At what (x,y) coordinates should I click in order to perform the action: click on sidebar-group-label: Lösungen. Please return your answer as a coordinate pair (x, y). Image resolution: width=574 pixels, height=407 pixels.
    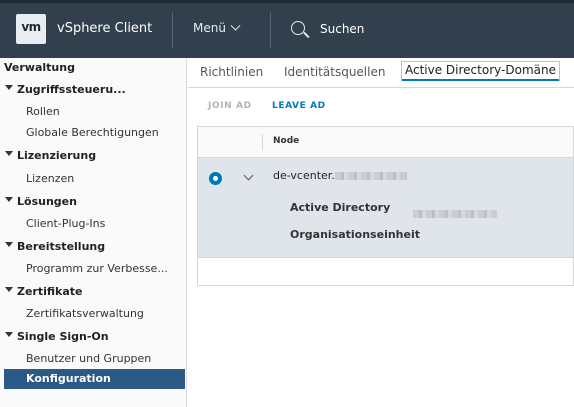
    Looking at the image, I should click on (47, 201).